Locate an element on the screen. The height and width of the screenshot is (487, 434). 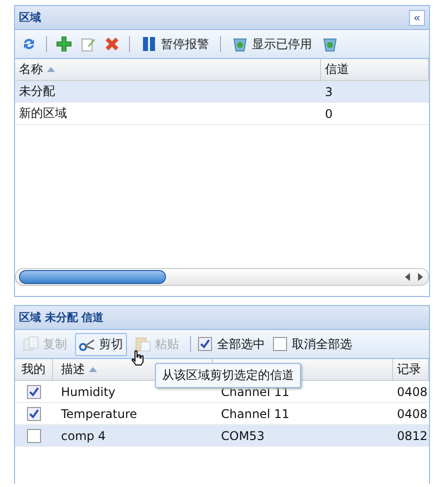
table-cell-text: Humidity is located at coordinates (88, 392).